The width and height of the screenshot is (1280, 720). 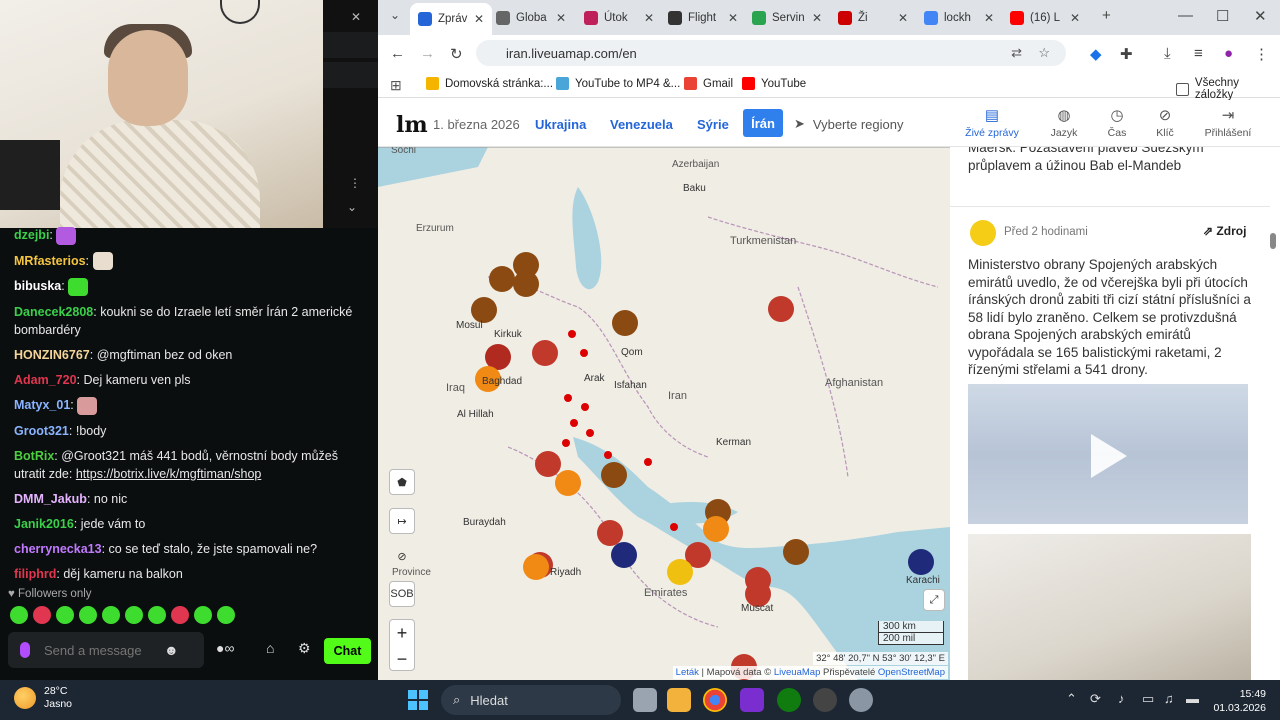 What do you see at coordinates (427, 53) in the screenshot?
I see `forward-icon: →` at bounding box center [427, 53].